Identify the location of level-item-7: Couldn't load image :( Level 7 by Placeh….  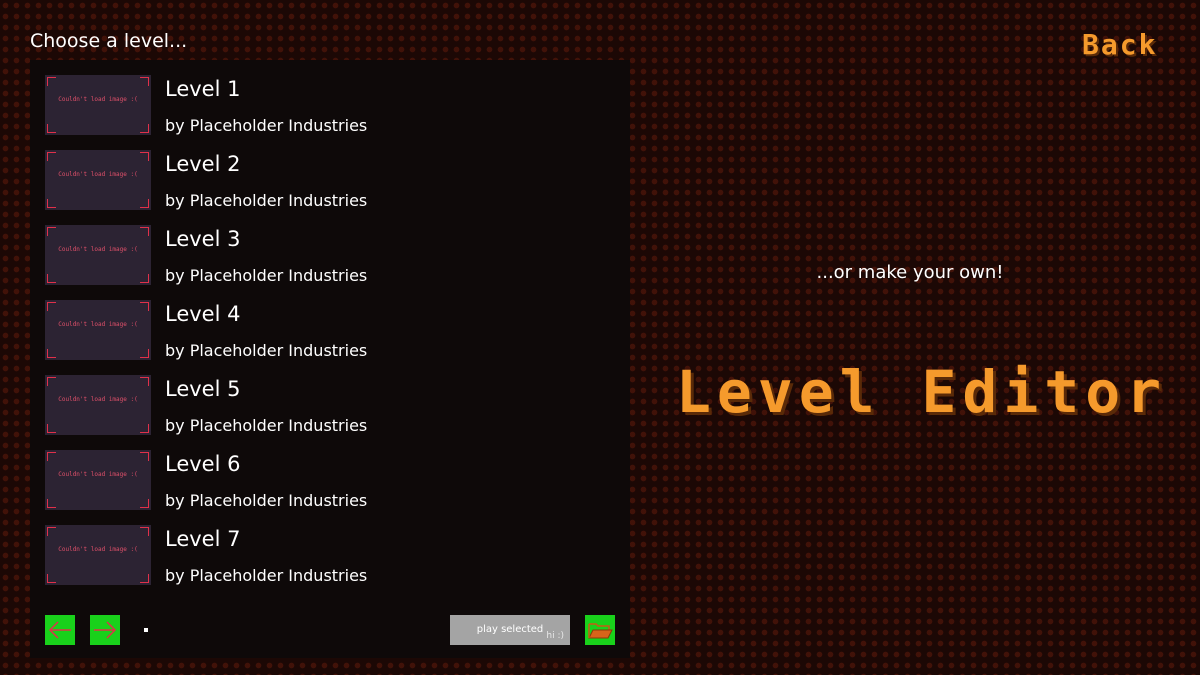
(325, 562).